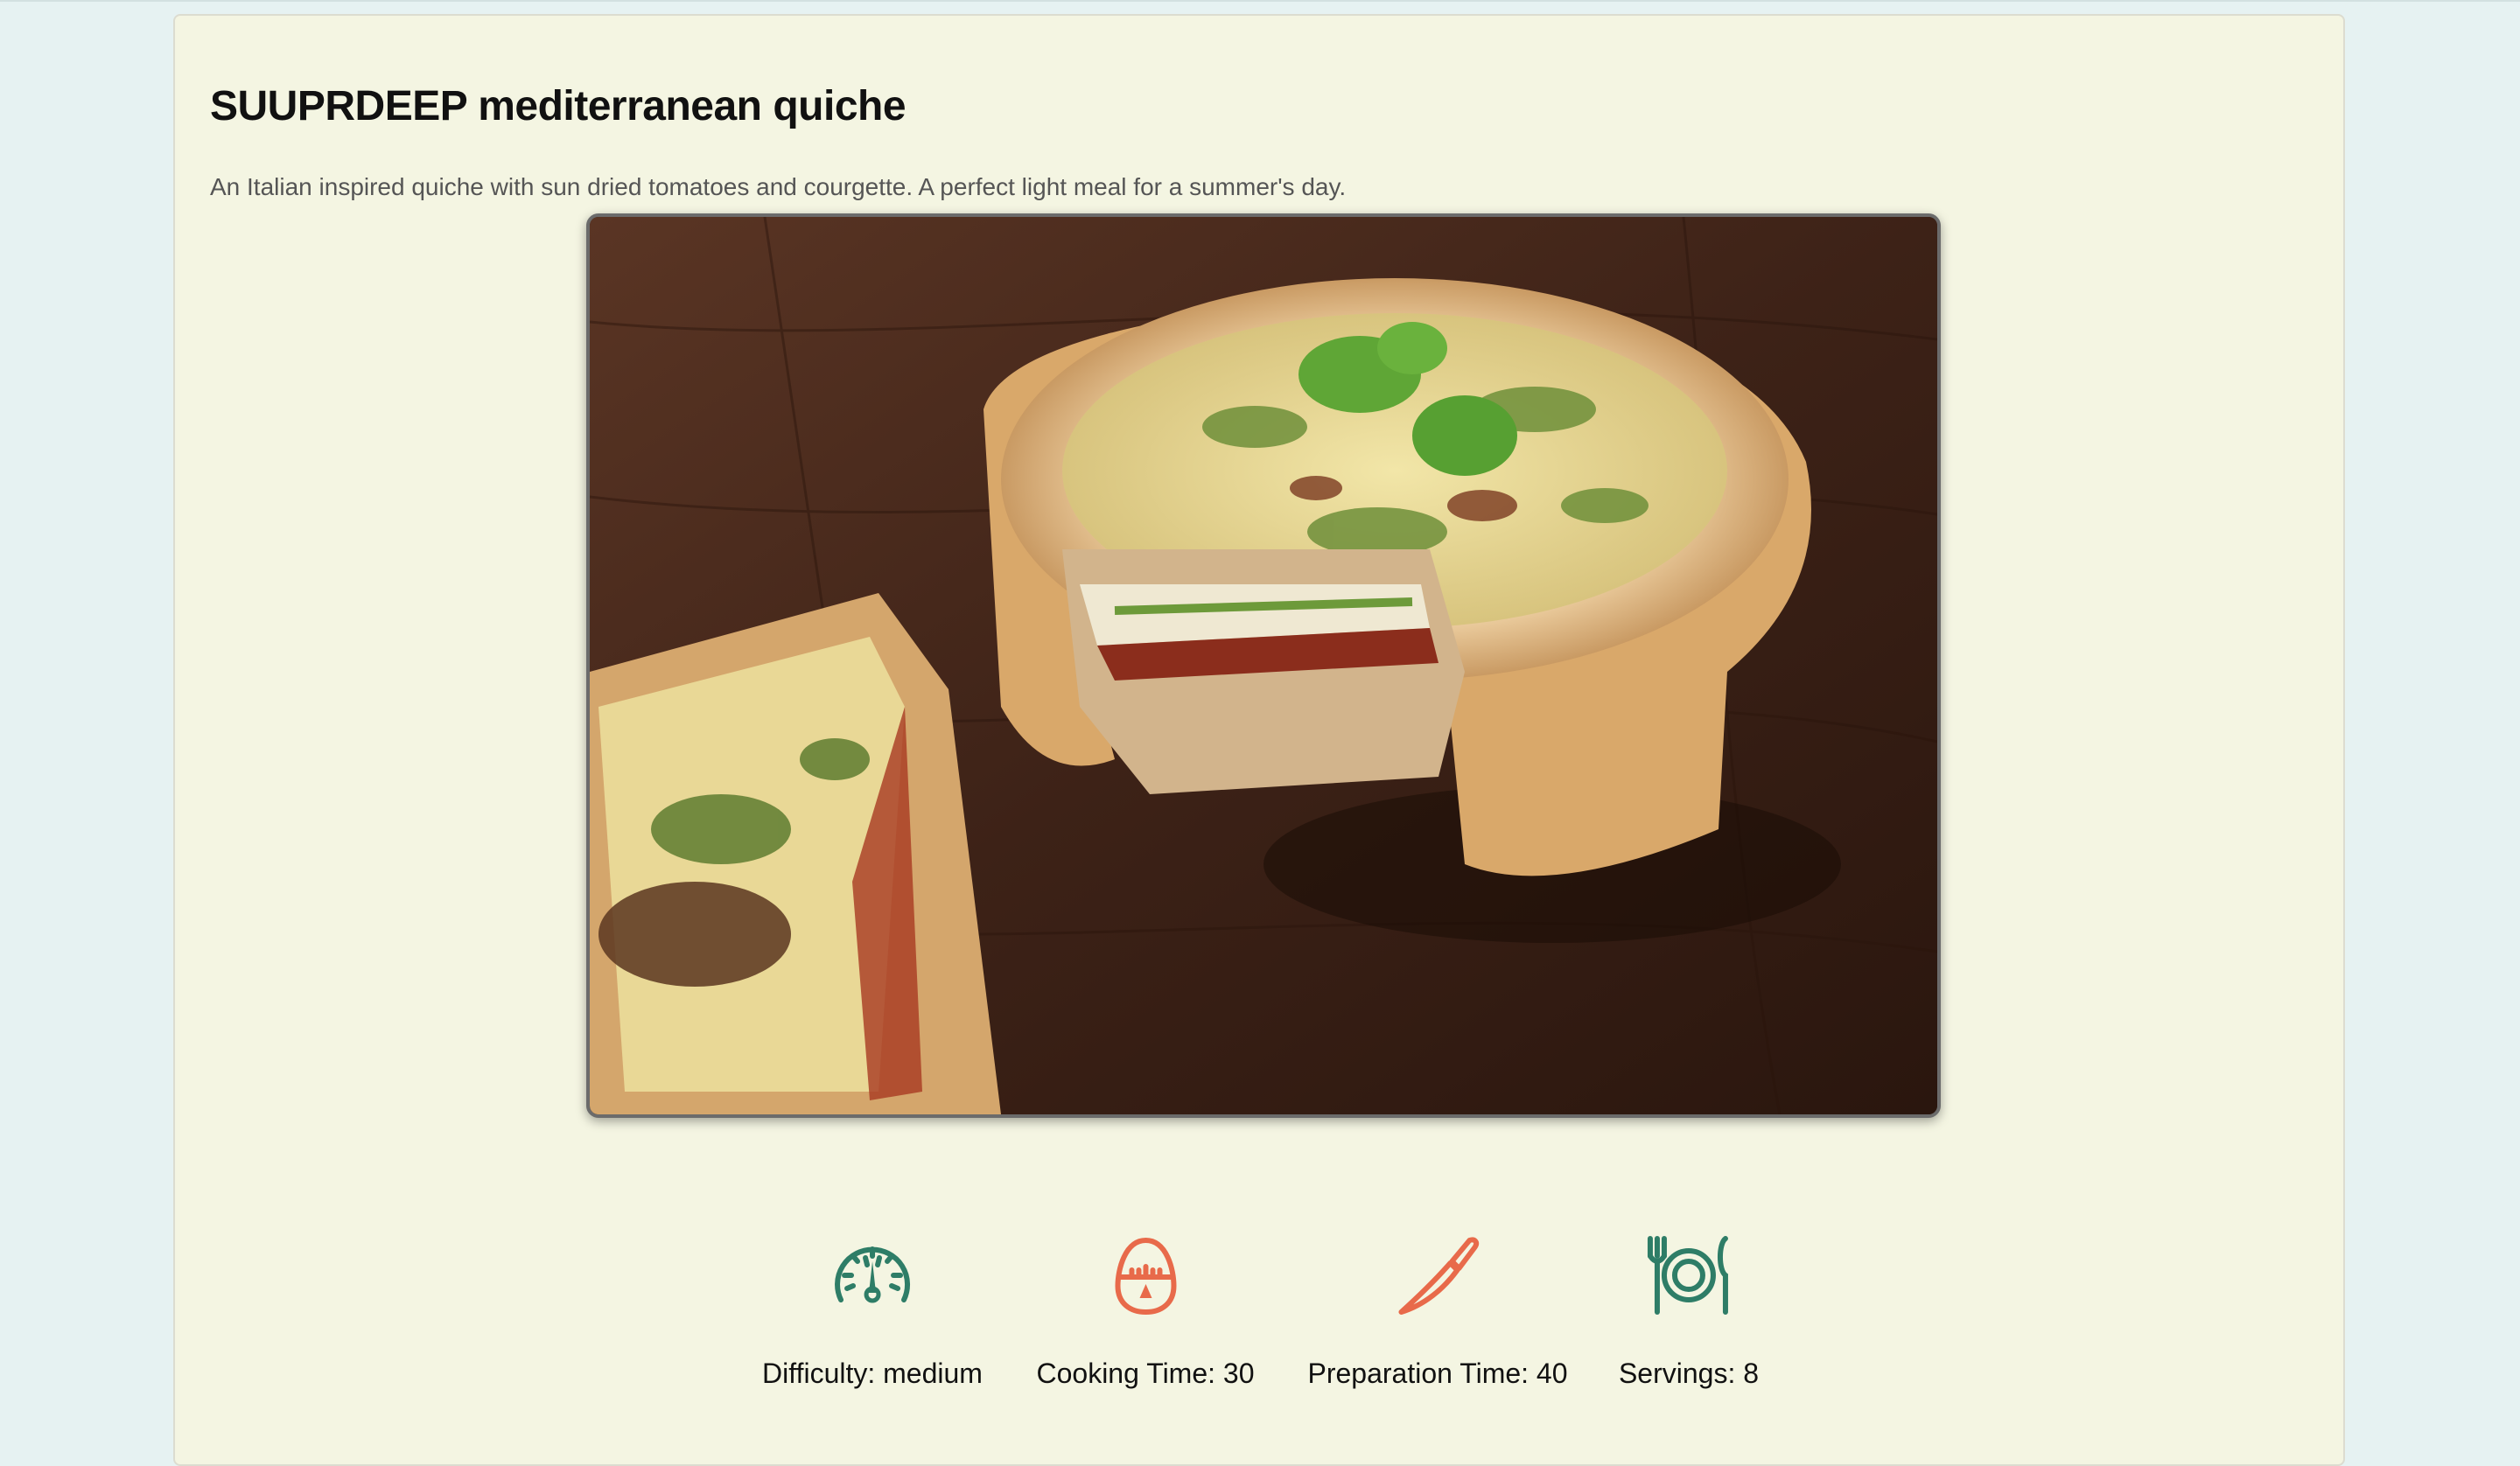  I want to click on cooking-time-label: Cooking Time: 30, so click(1145, 1373).